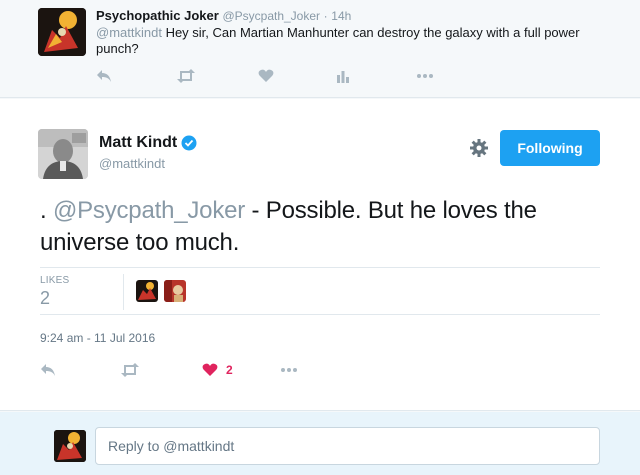  I want to click on verified-badge-icon, so click(189, 143).